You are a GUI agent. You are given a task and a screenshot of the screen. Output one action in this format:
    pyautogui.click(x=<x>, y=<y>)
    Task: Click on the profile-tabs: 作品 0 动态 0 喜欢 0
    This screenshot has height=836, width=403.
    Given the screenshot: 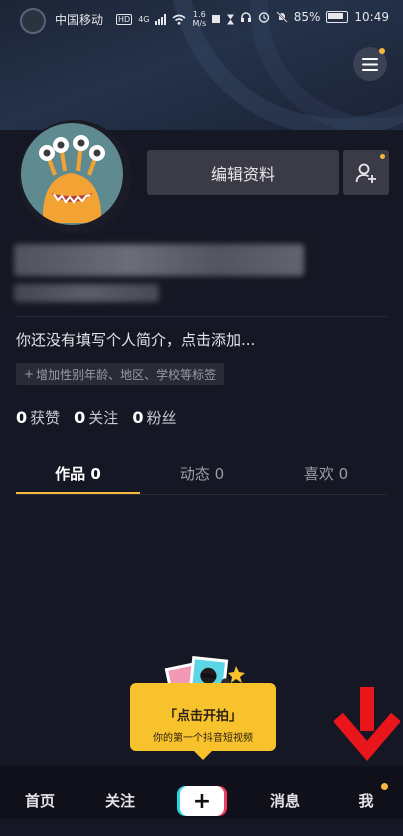 What is the action you would take?
    pyautogui.click(x=201, y=478)
    